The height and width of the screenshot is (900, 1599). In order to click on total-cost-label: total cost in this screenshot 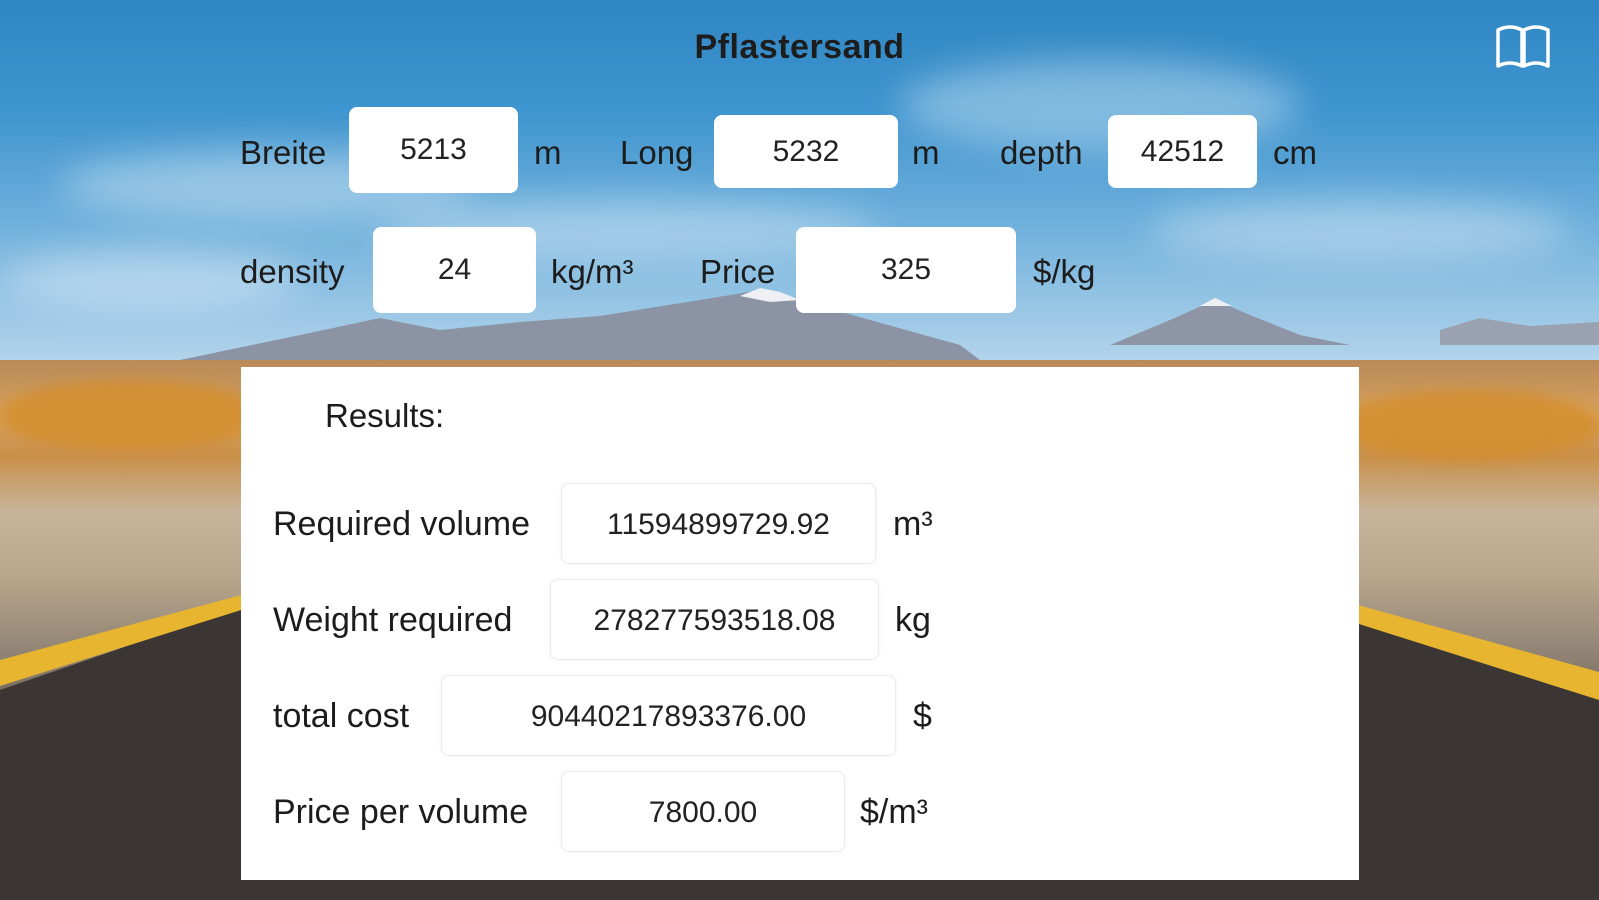, I will do `click(341, 716)`.